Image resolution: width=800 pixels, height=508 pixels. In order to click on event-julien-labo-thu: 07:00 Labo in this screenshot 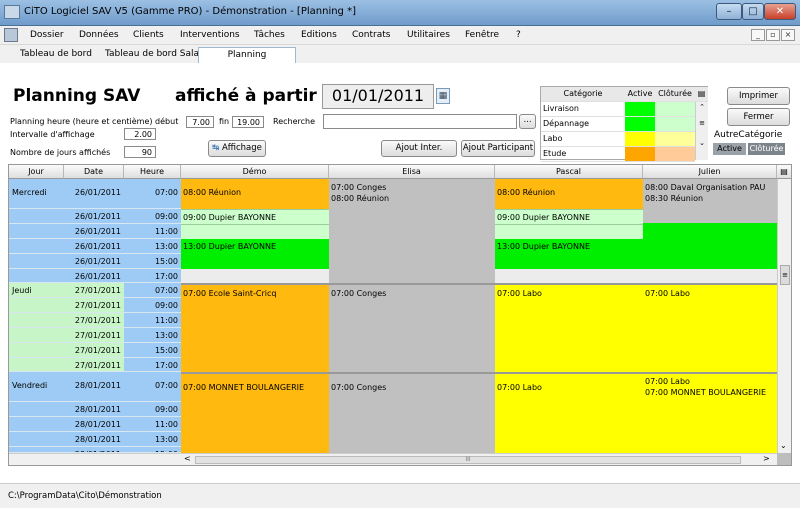, I will do `click(710, 327)`.